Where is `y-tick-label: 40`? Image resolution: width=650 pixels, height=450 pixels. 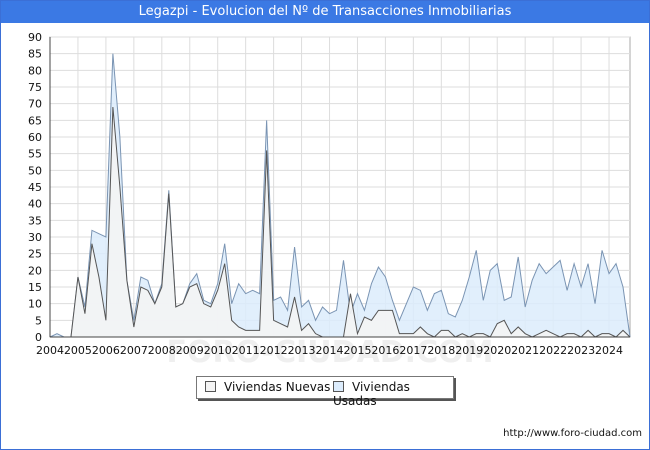
y-tick-label: 40 is located at coordinates (35, 204).